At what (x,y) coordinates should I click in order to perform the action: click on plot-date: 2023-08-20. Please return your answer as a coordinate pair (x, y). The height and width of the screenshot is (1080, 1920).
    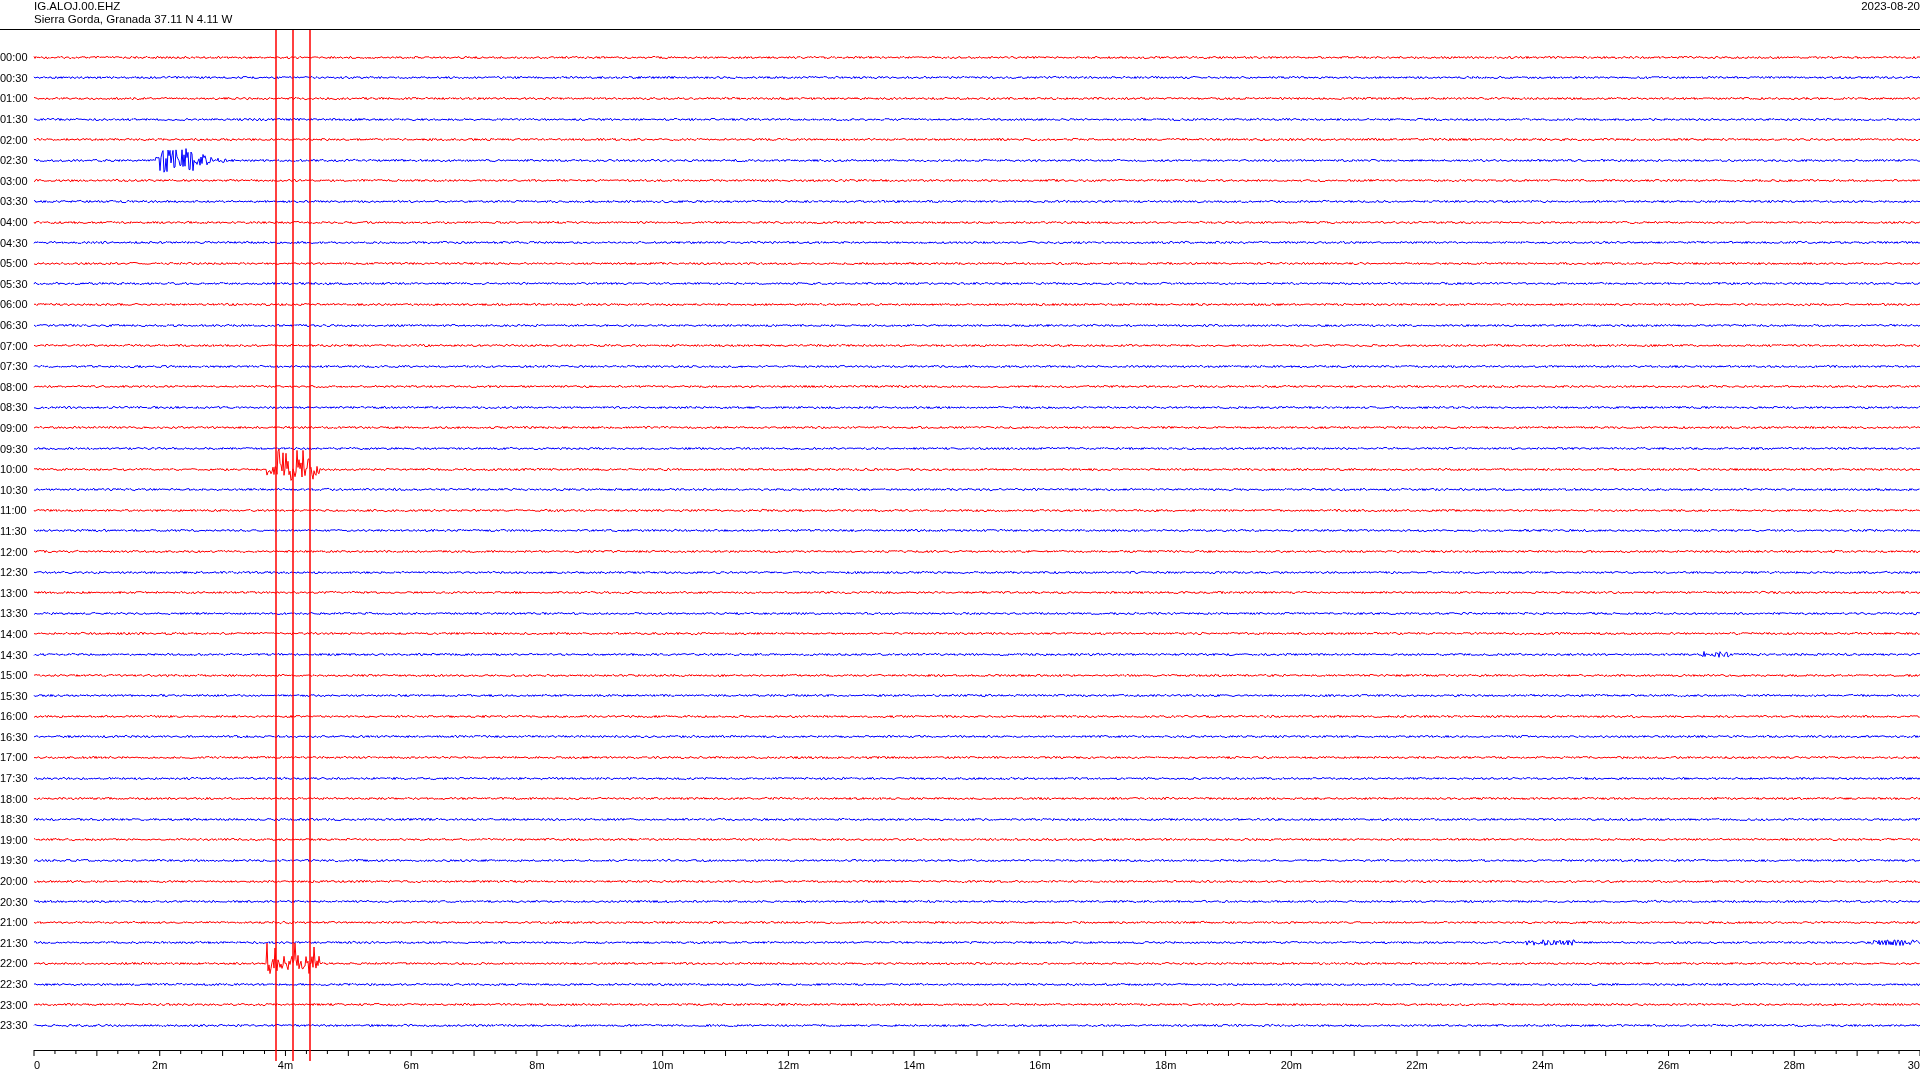
    Looking at the image, I should click on (1890, 7).